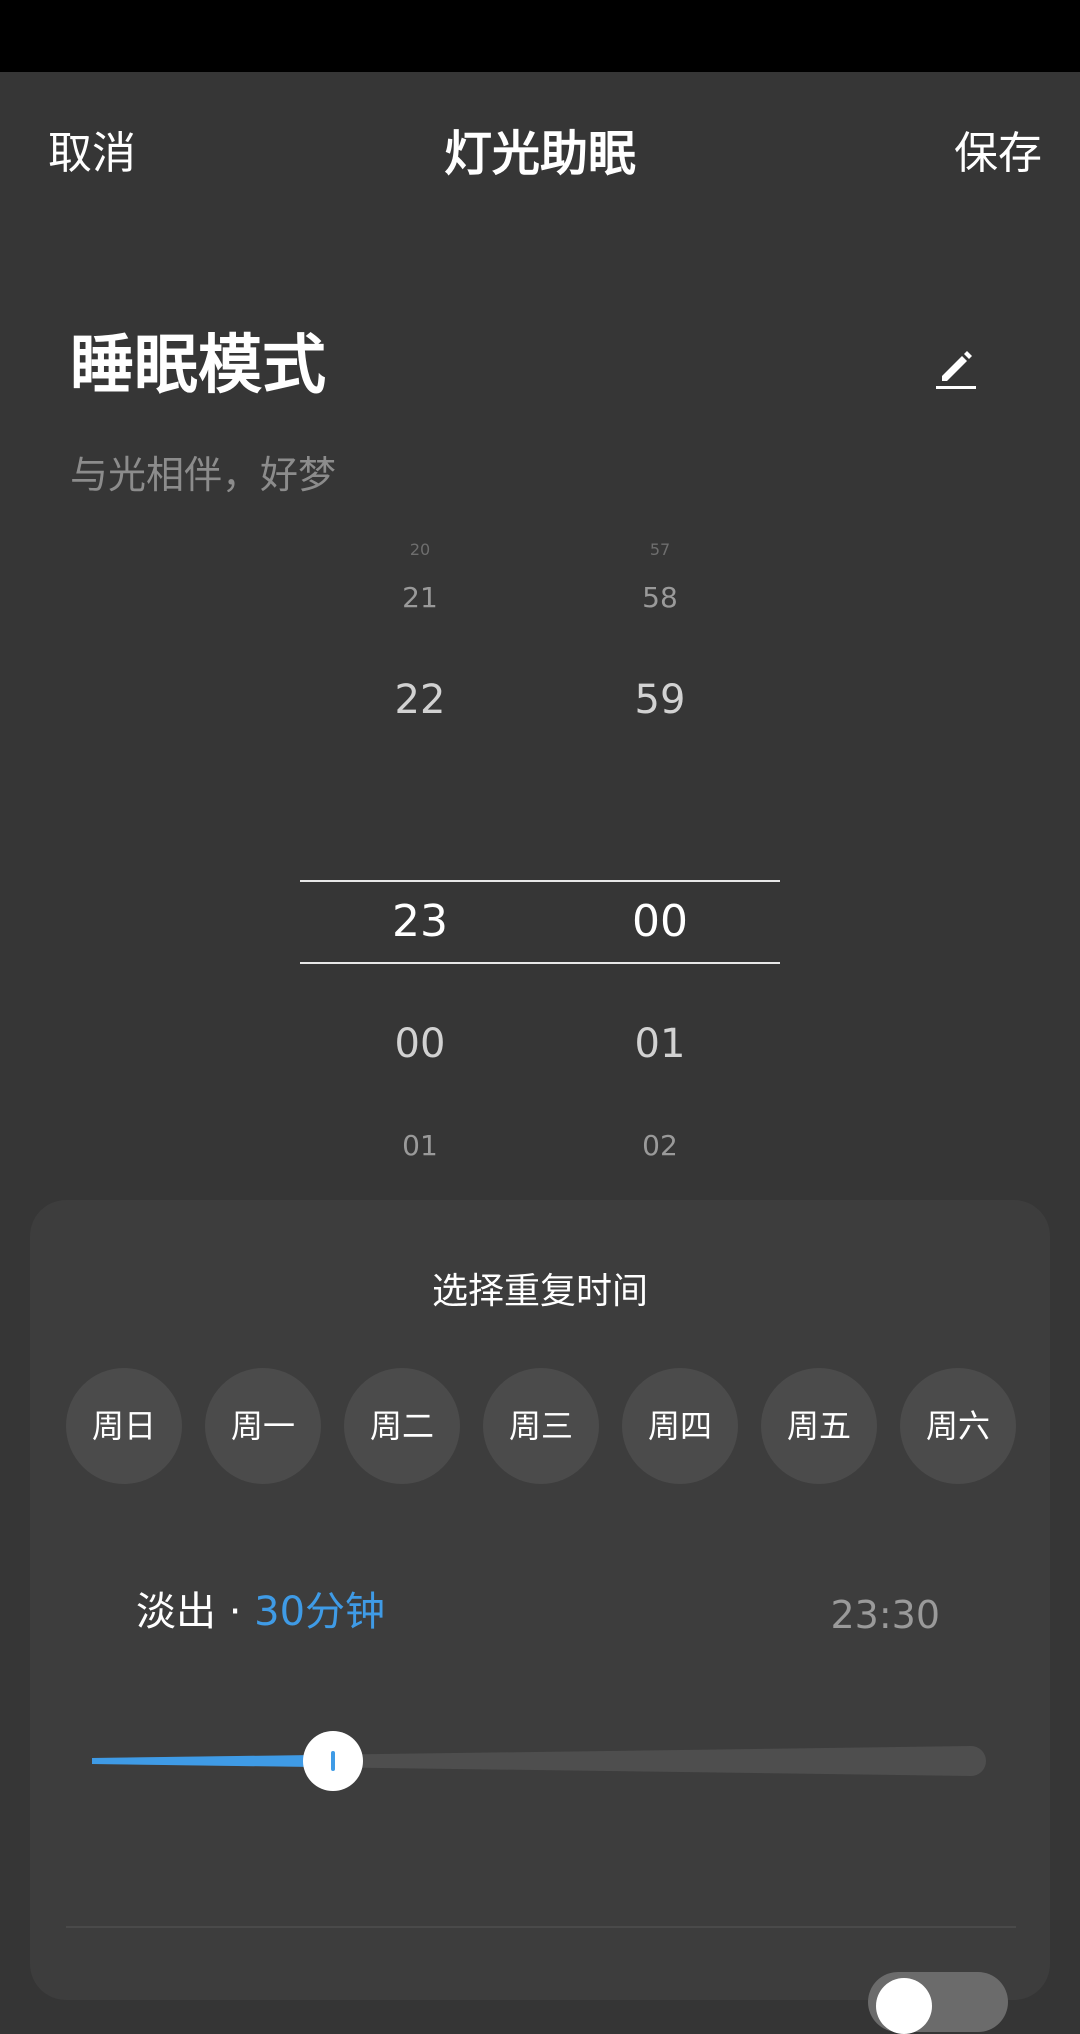 This screenshot has width=1080, height=2034. Describe the element at coordinates (213, 1761) in the screenshot. I see `slider-track-filled` at that location.